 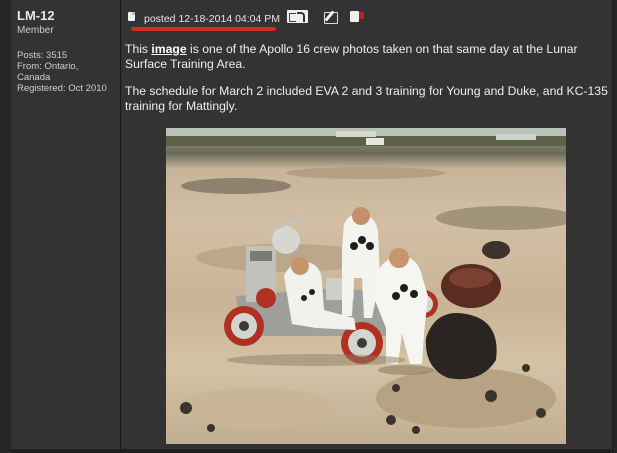 What do you see at coordinates (311, 451) in the screenshot?
I see `post-divider` at bounding box center [311, 451].